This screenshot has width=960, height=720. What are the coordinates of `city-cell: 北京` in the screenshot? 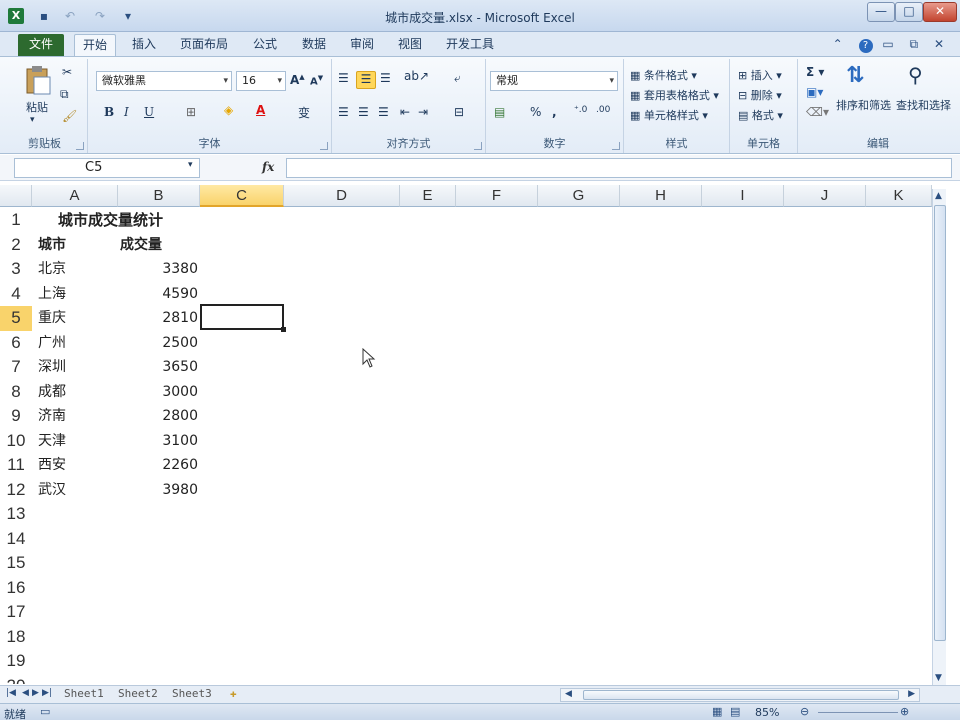 It's located at (52, 269).